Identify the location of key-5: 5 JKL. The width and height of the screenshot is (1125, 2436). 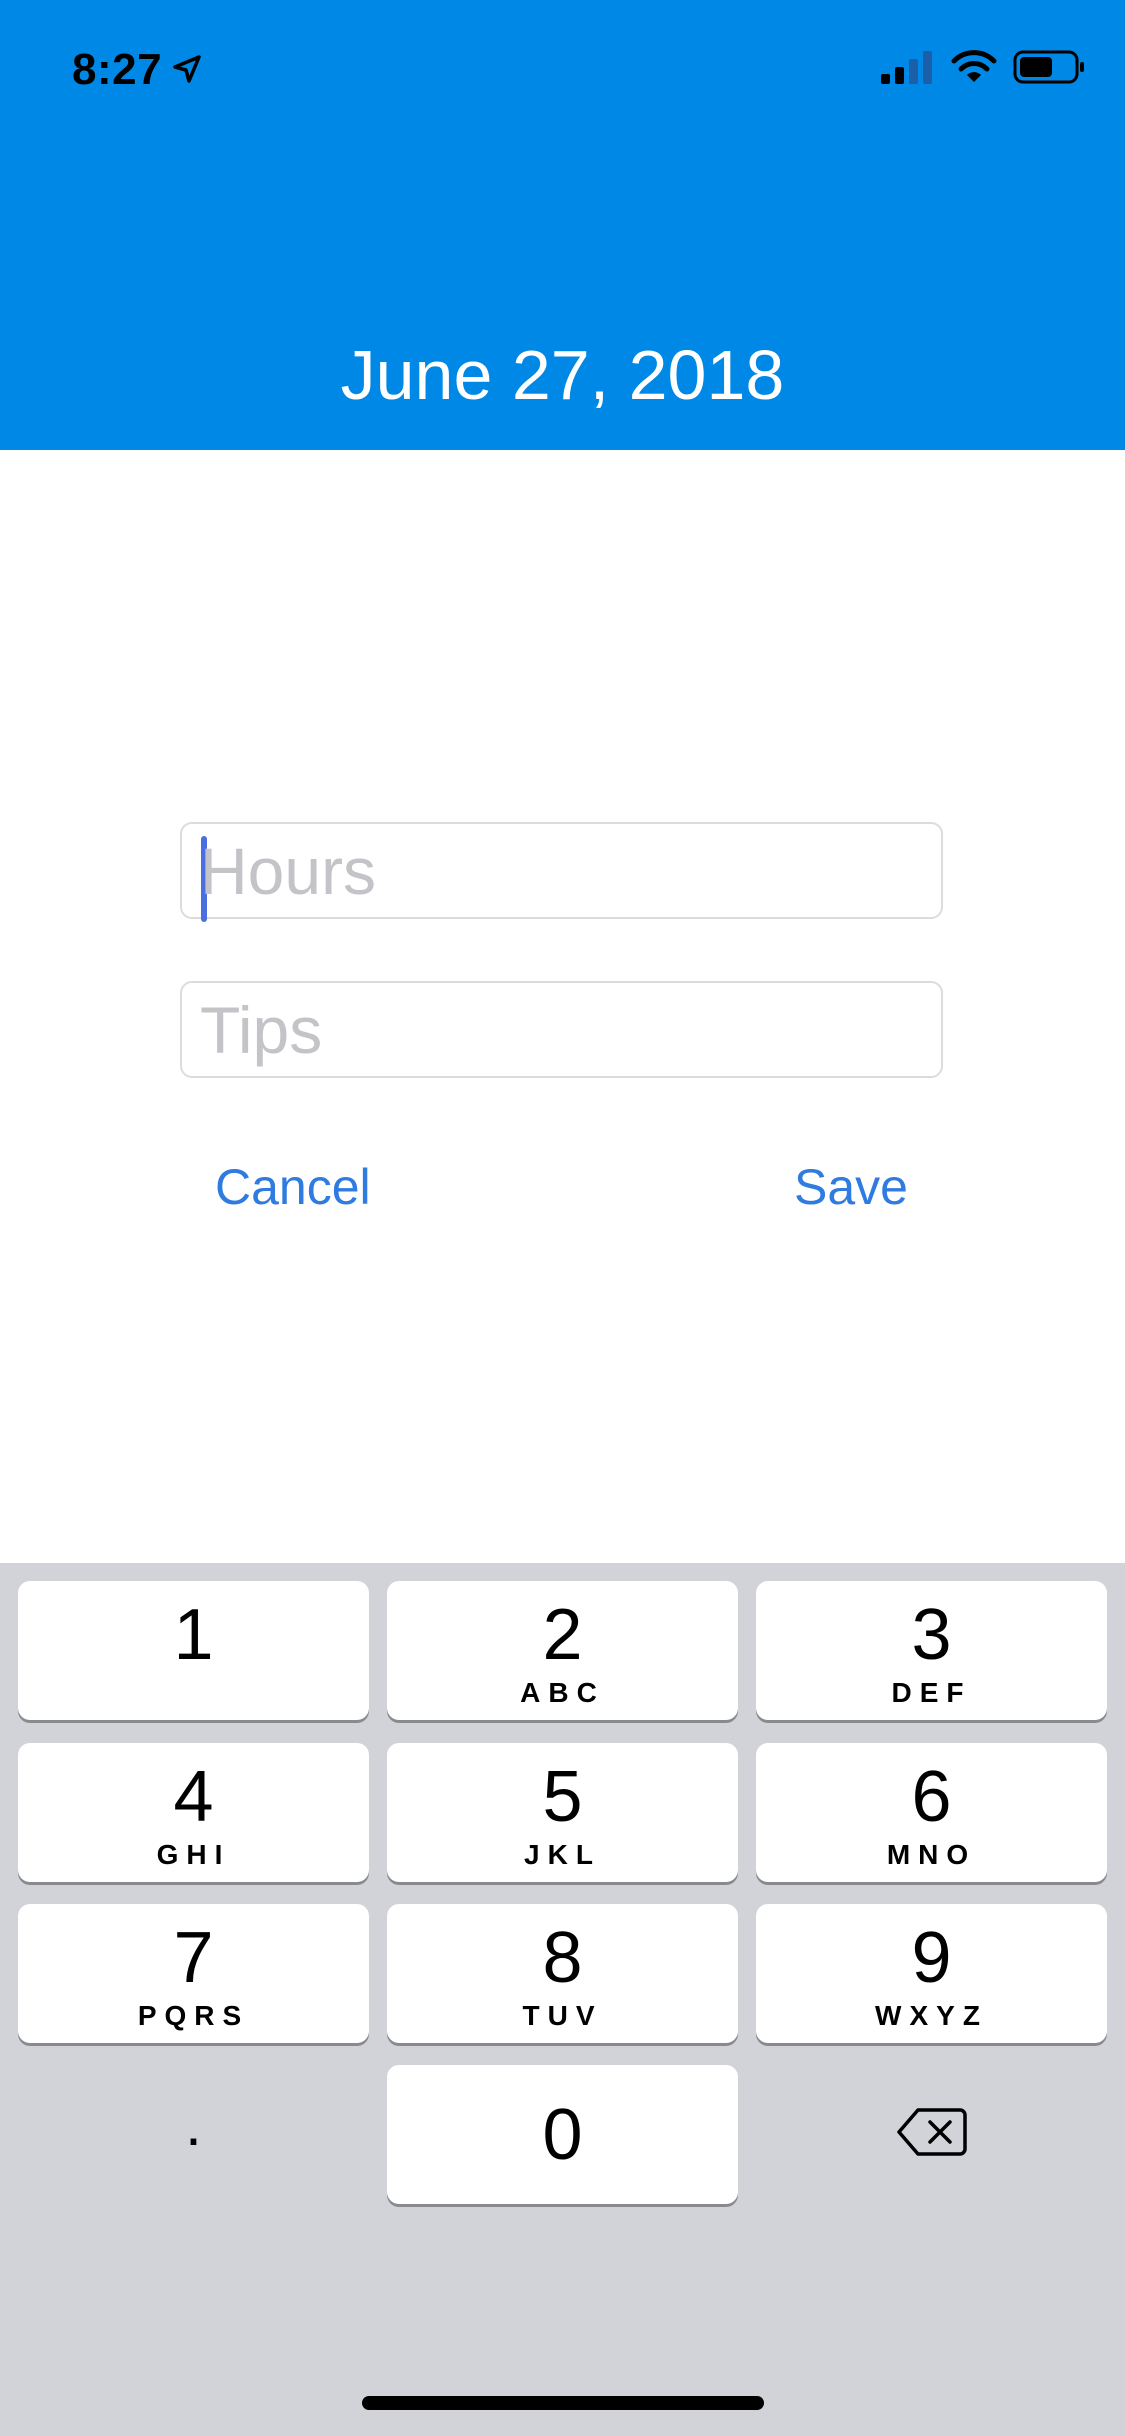
(562, 1812).